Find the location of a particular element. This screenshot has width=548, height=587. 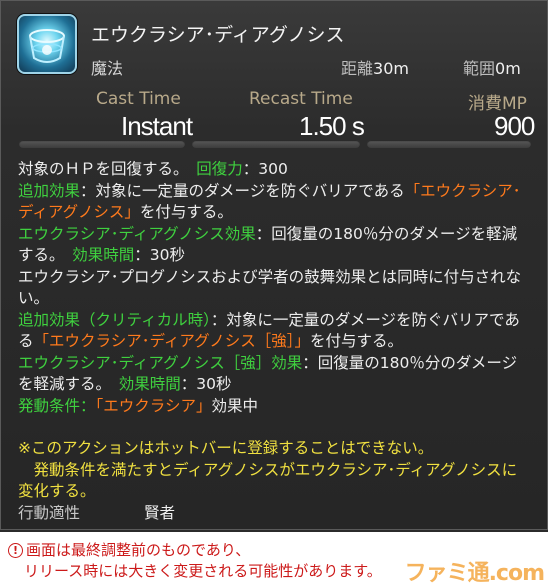

range-info: 距離30m is located at coordinates (375, 67).